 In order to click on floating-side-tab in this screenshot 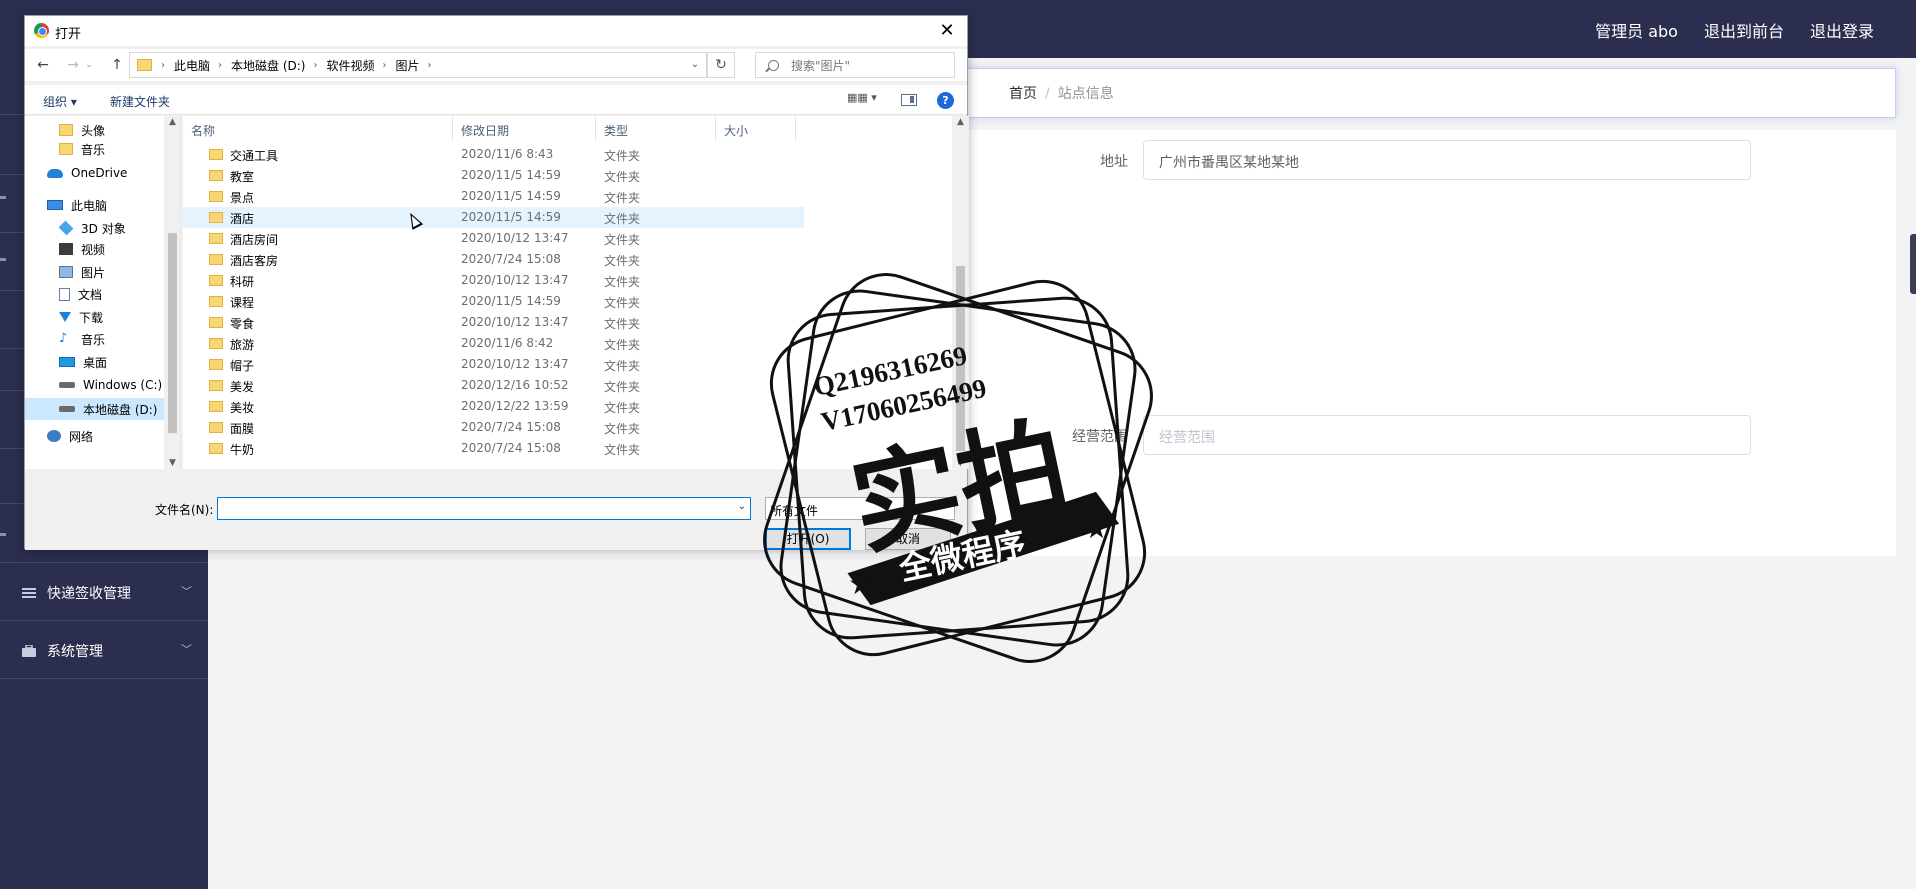, I will do `click(1913, 264)`.